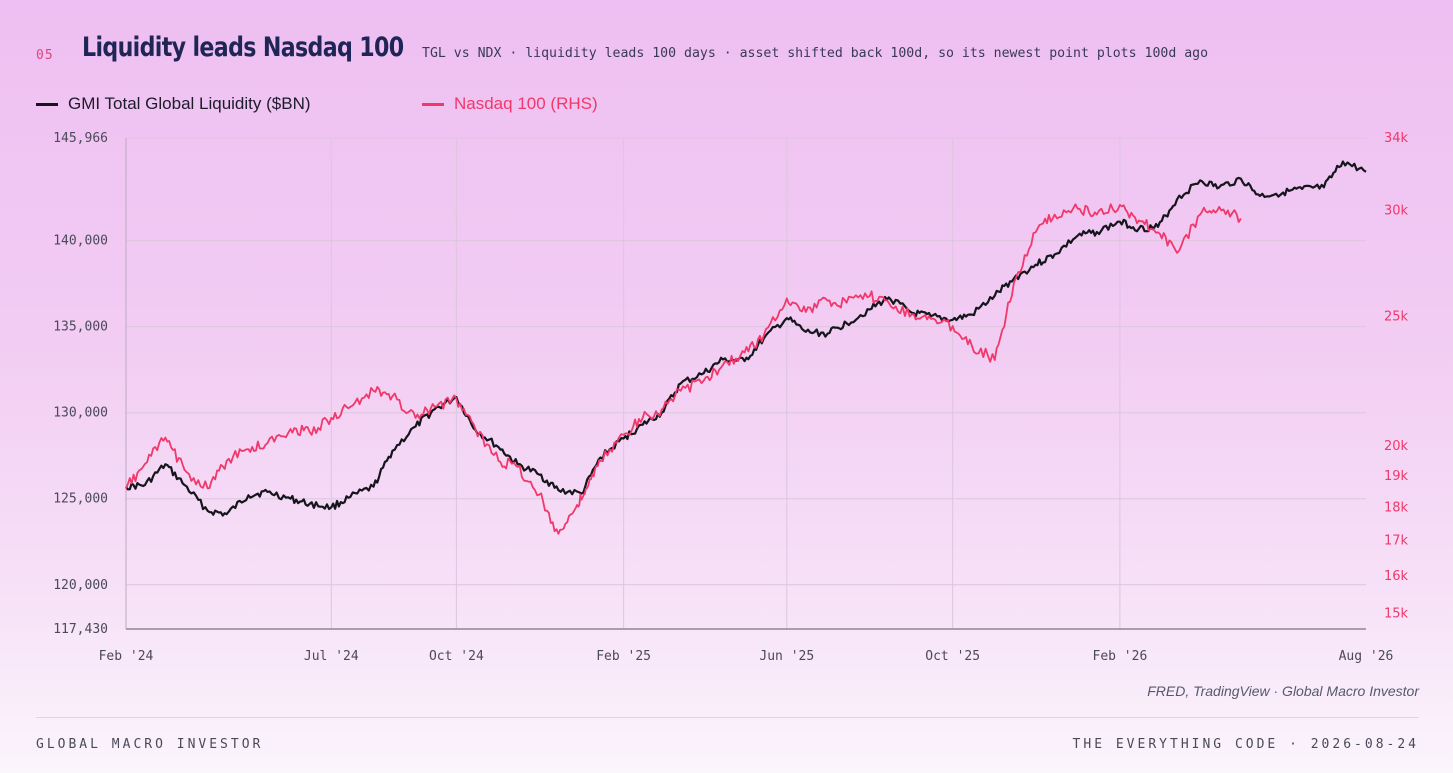 This screenshot has width=1453, height=773. What do you see at coordinates (786, 656) in the screenshot?
I see `x-tick-label: Jun '25` at bounding box center [786, 656].